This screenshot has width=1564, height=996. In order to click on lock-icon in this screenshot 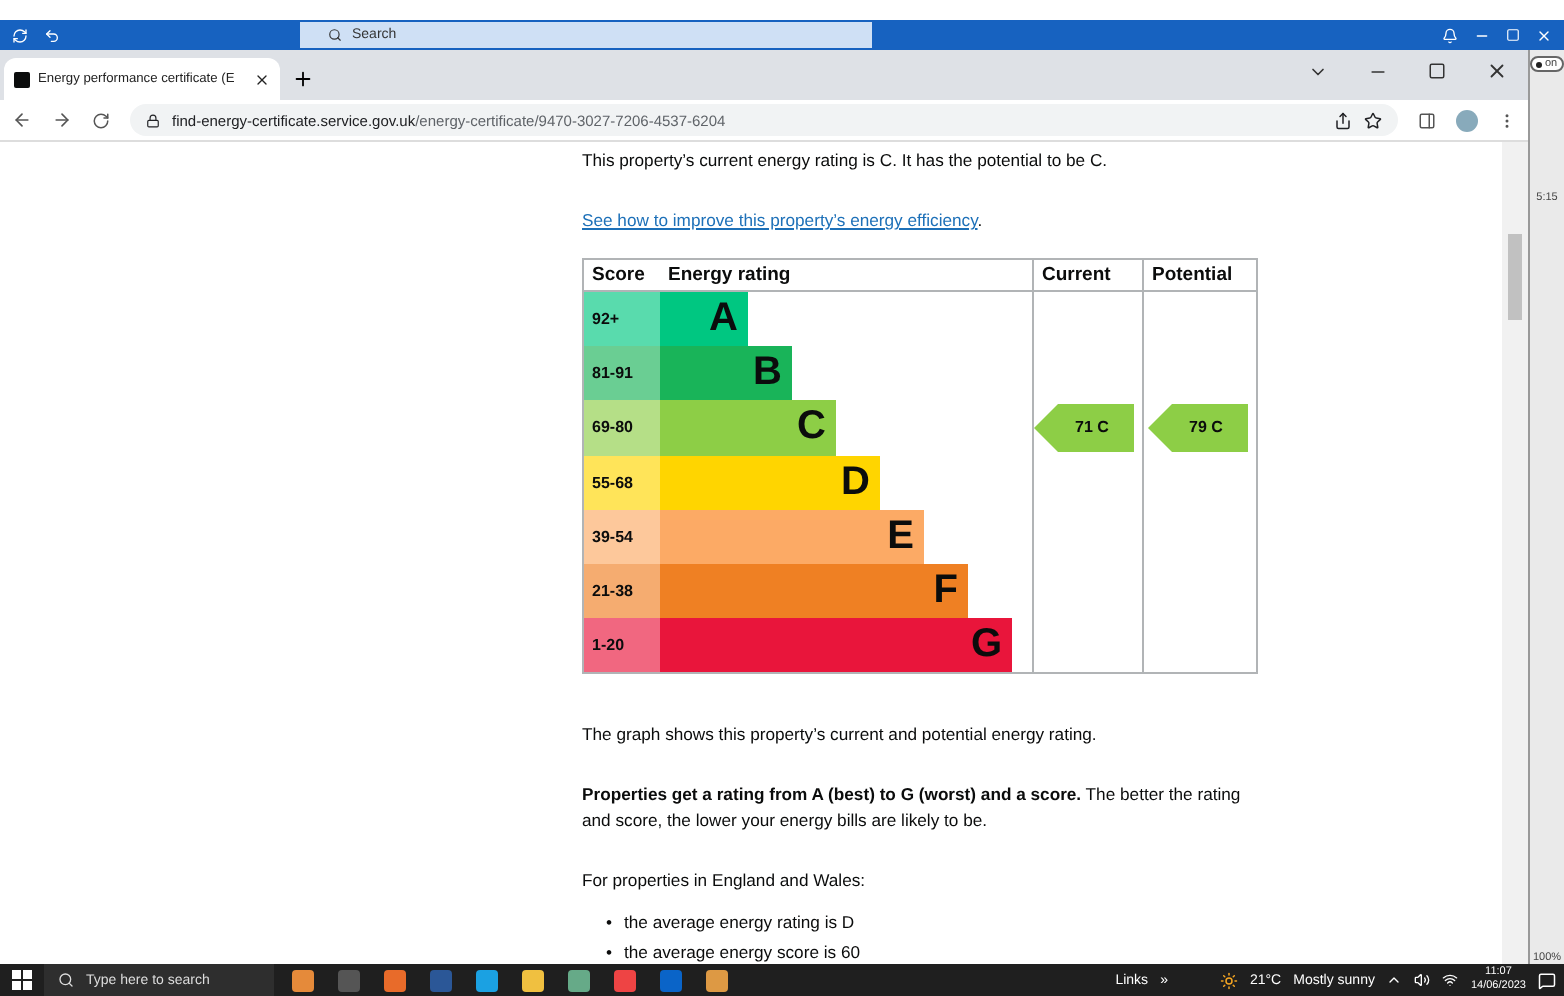, I will do `click(153, 120)`.